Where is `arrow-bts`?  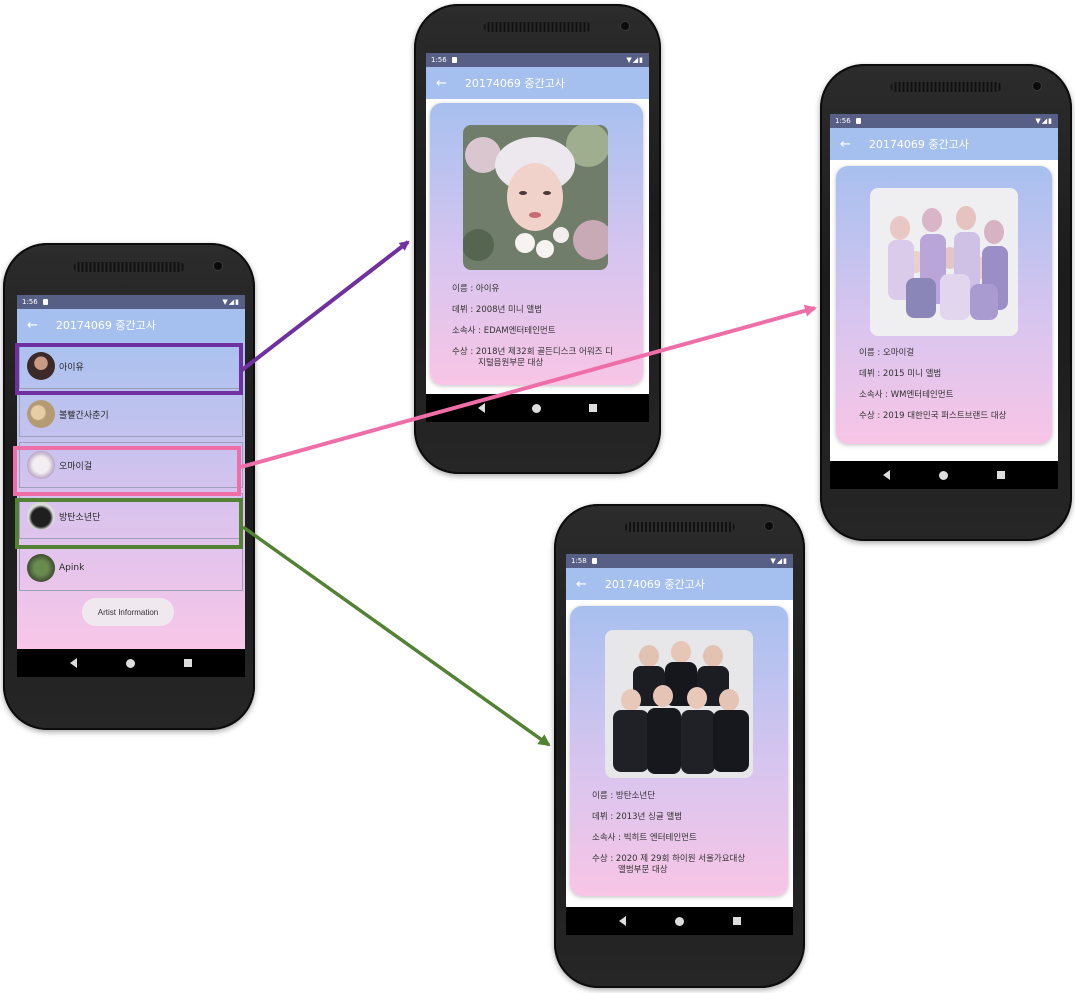
arrow-bts is located at coordinates (396, 636).